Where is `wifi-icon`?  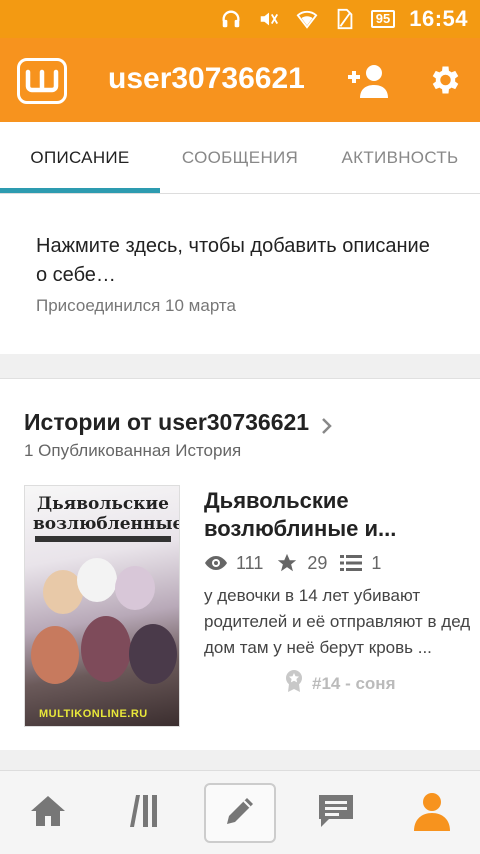 wifi-icon is located at coordinates (307, 19).